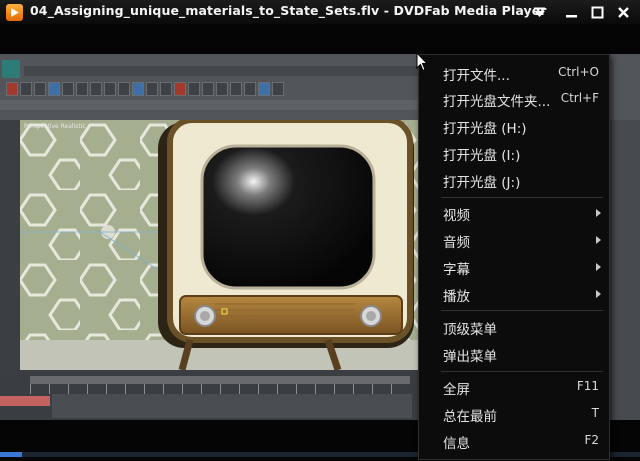 This screenshot has height=461, width=640. I want to click on menu-item-label: 顶级菜单, so click(470, 330).